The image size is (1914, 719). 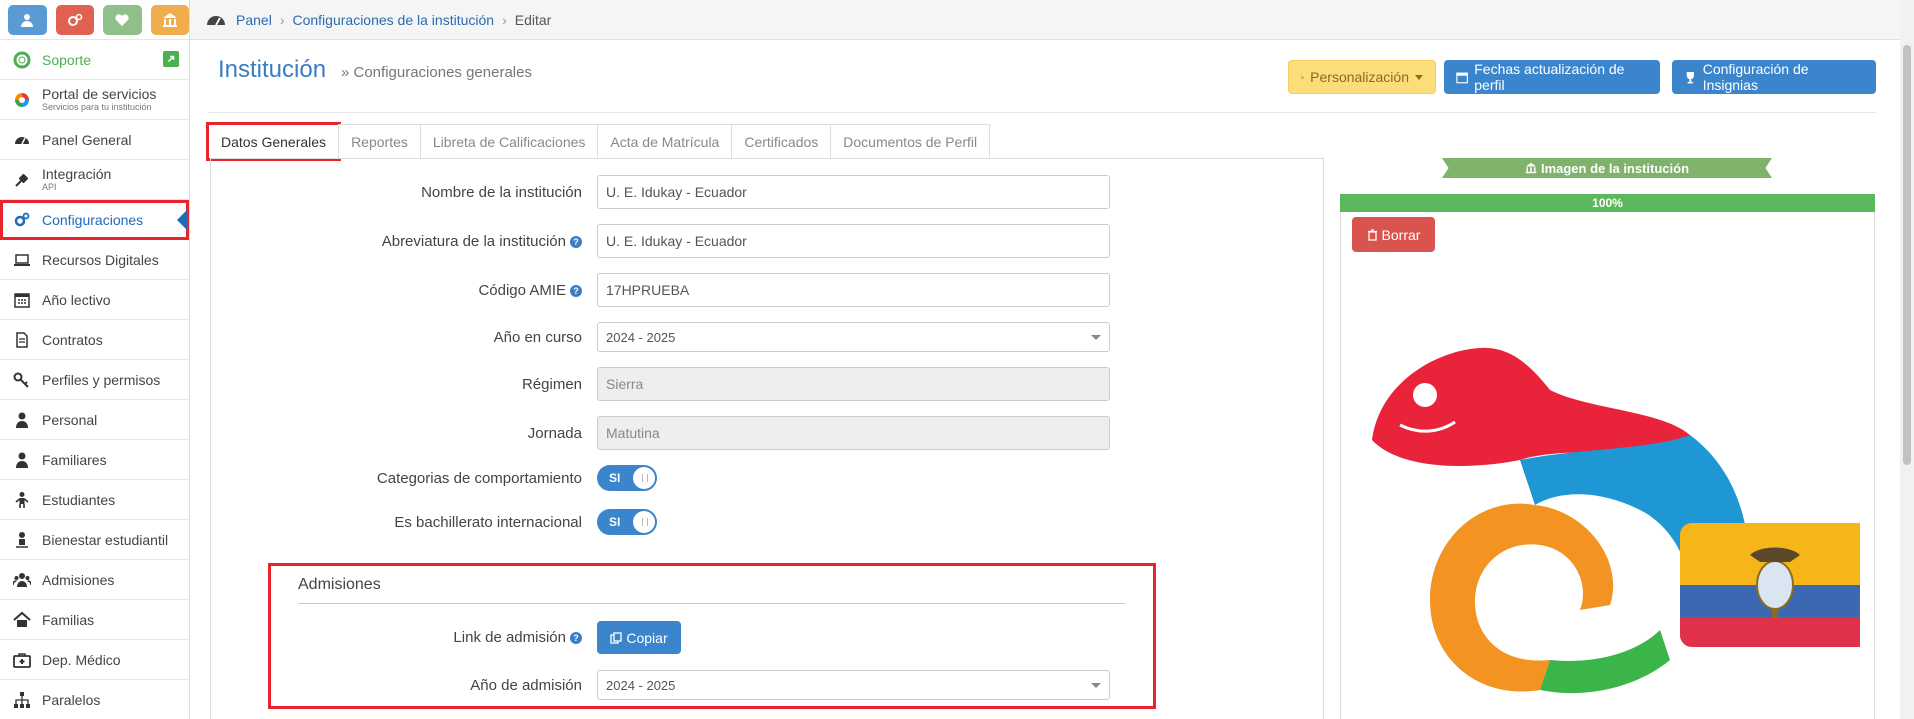 I want to click on sidebar-item-label: Soporte, so click(x=67, y=59).